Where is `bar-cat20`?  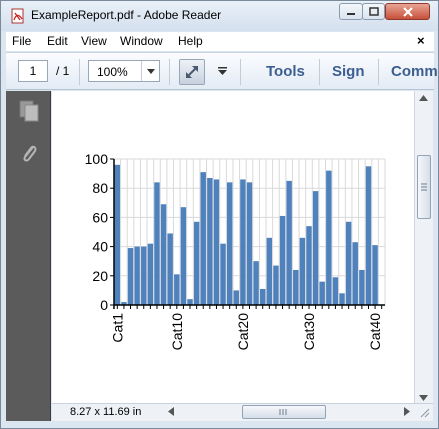 bar-cat20 is located at coordinates (243, 242).